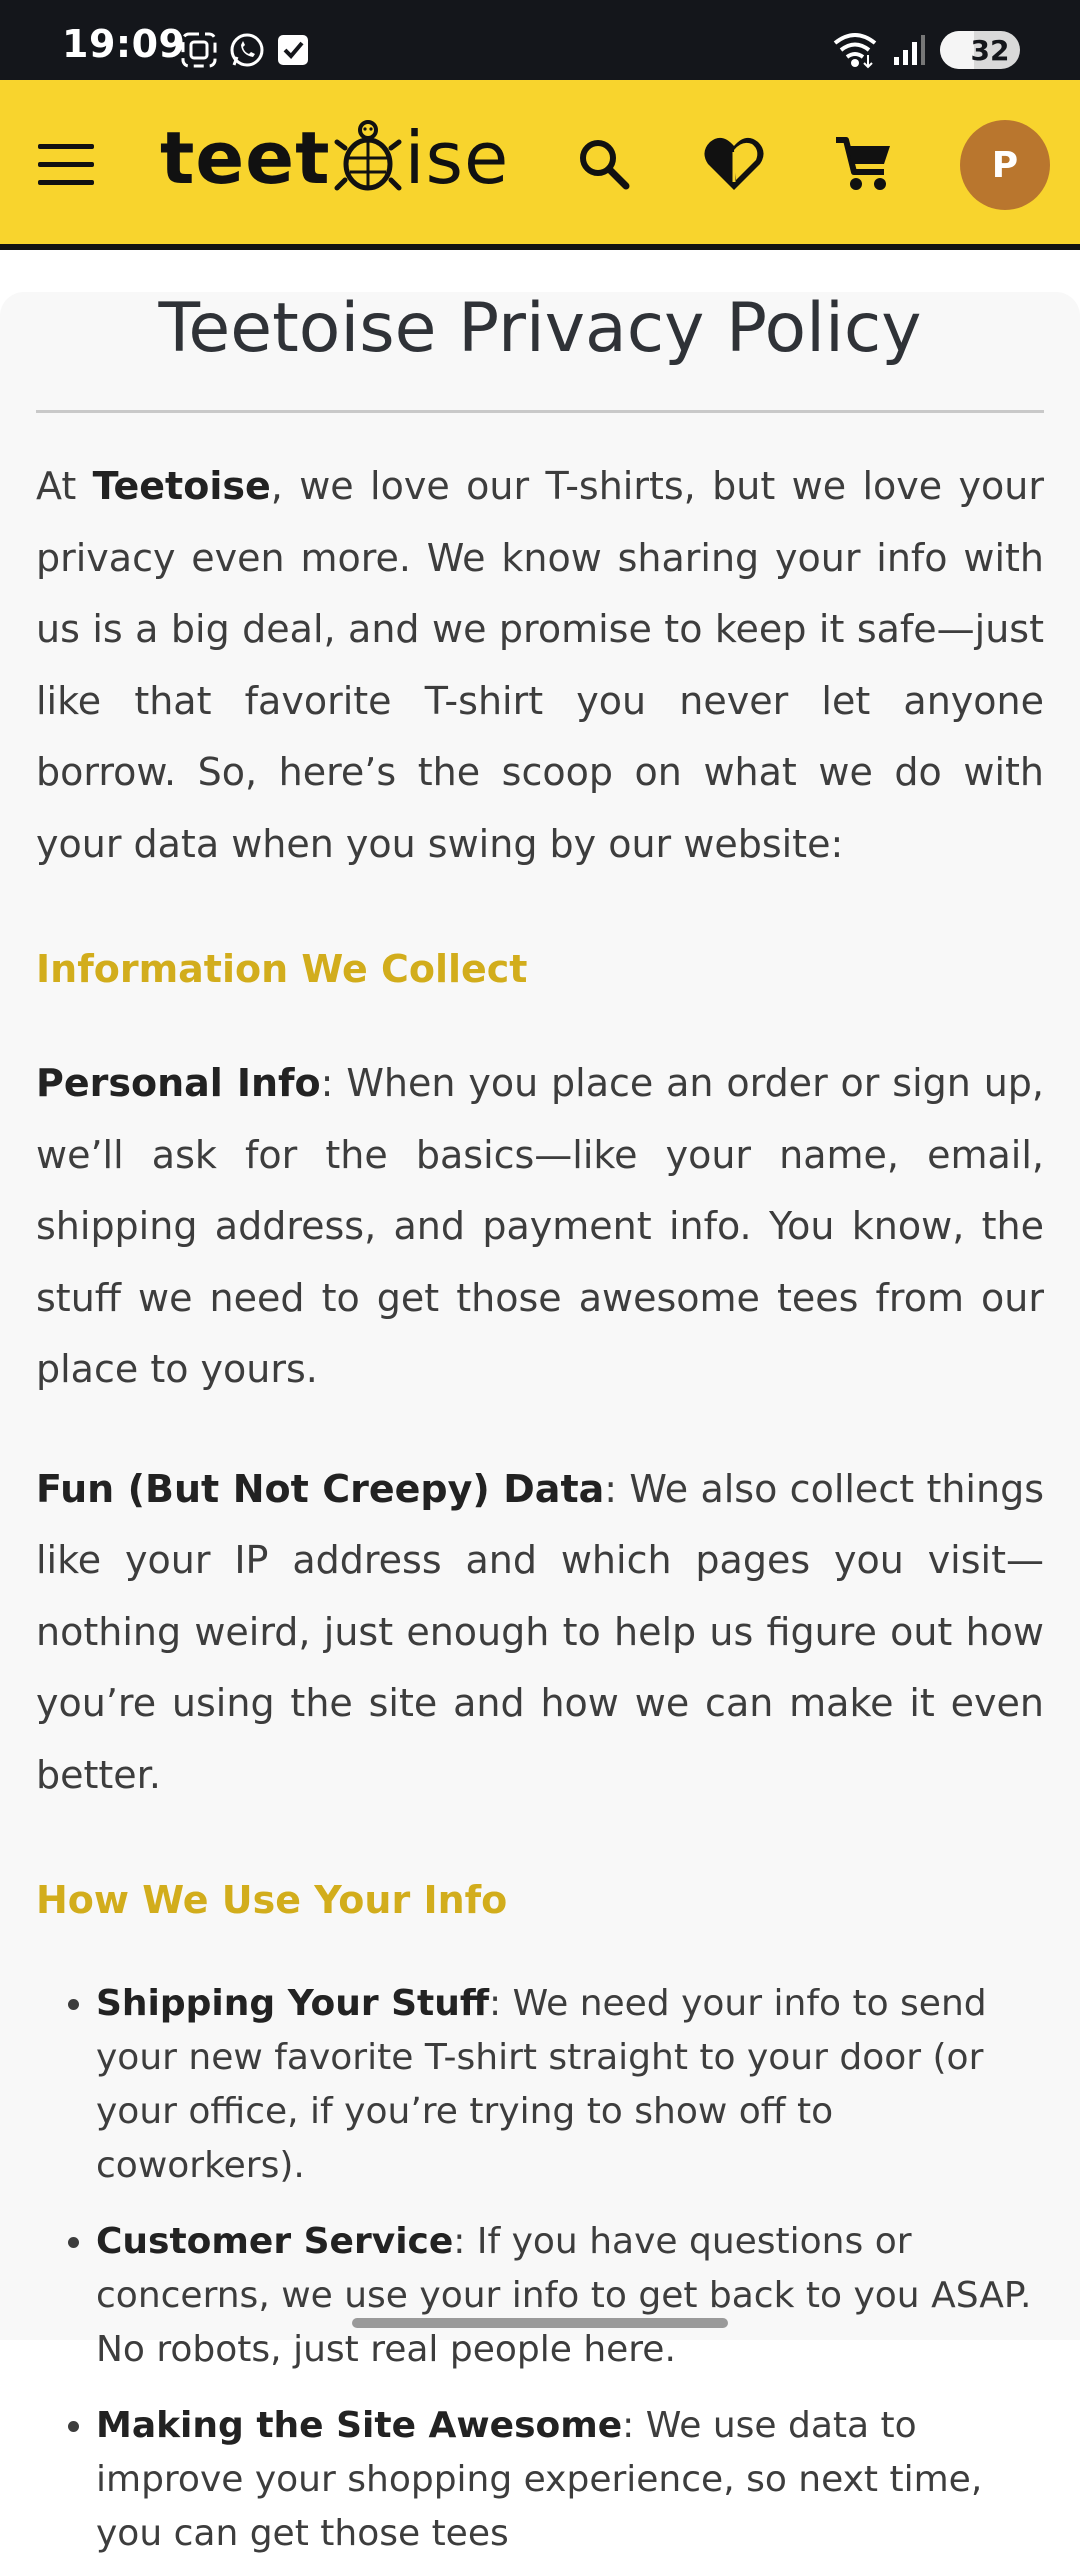 The height and width of the screenshot is (2561, 1080). What do you see at coordinates (540, 165) in the screenshot?
I see `app-header: teet ise P` at bounding box center [540, 165].